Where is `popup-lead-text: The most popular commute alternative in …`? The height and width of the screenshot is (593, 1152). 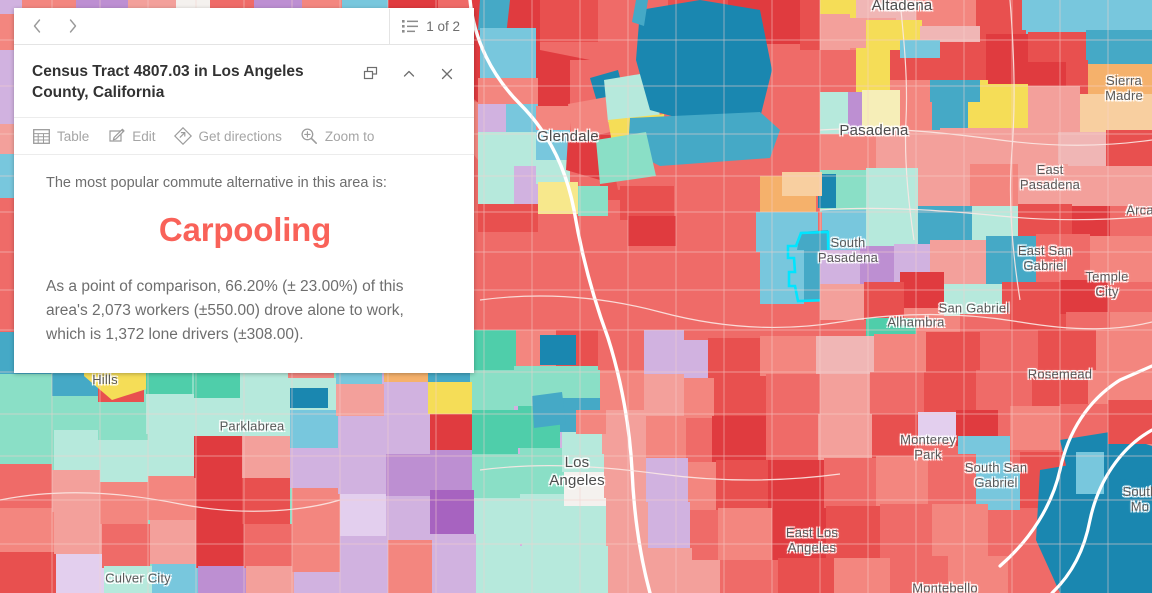
popup-lead-text: The most popular commute alternative in … is located at coordinates (216, 183).